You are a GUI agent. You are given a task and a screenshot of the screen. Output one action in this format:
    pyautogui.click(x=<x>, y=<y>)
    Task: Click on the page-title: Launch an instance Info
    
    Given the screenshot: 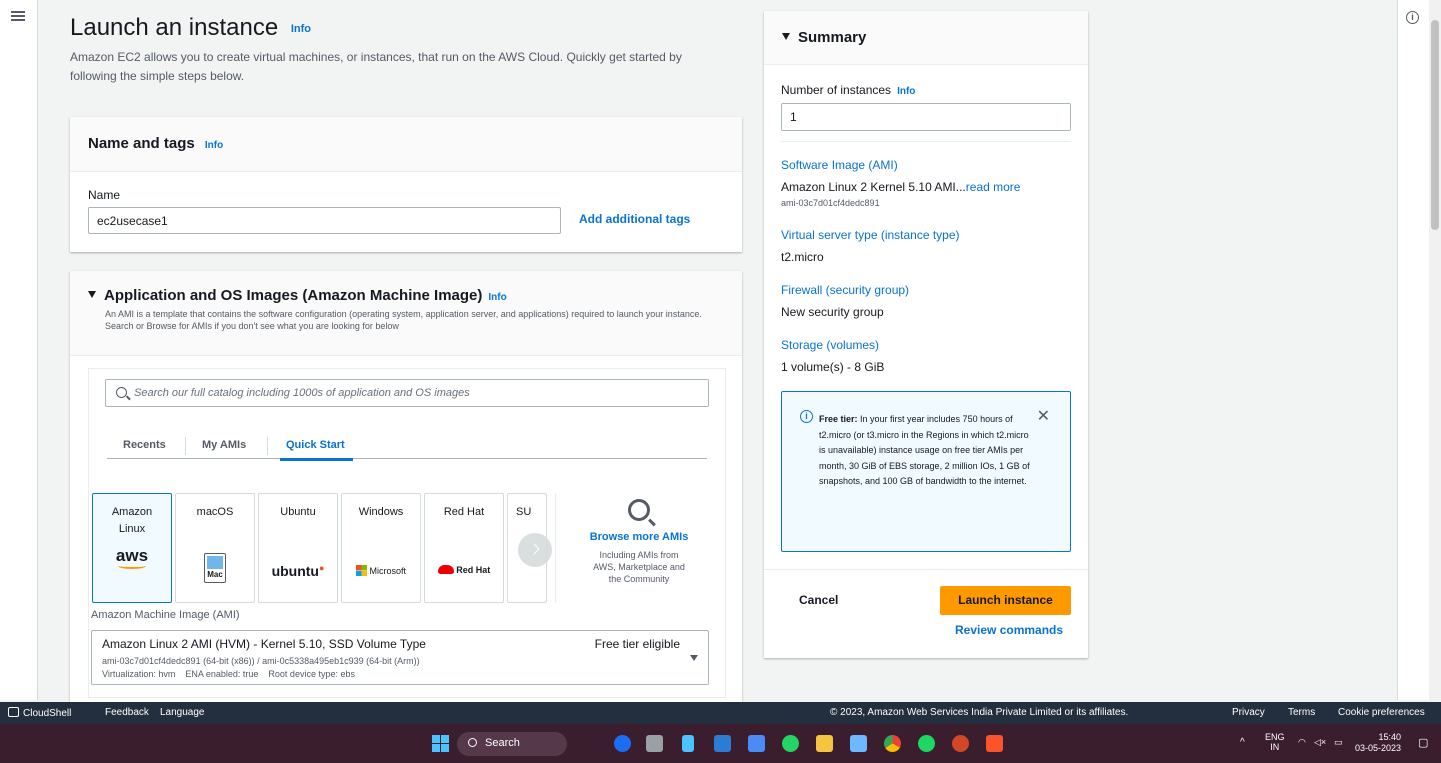 What is the action you would take?
    pyautogui.click(x=190, y=28)
    